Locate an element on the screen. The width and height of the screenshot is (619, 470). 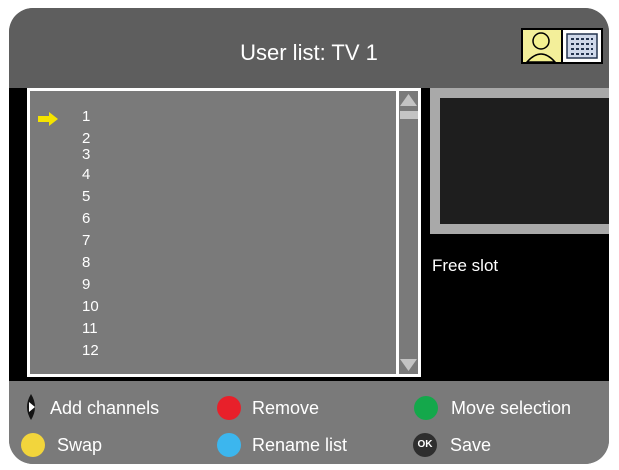
right-arrow-key-icon is located at coordinates (31, 407).